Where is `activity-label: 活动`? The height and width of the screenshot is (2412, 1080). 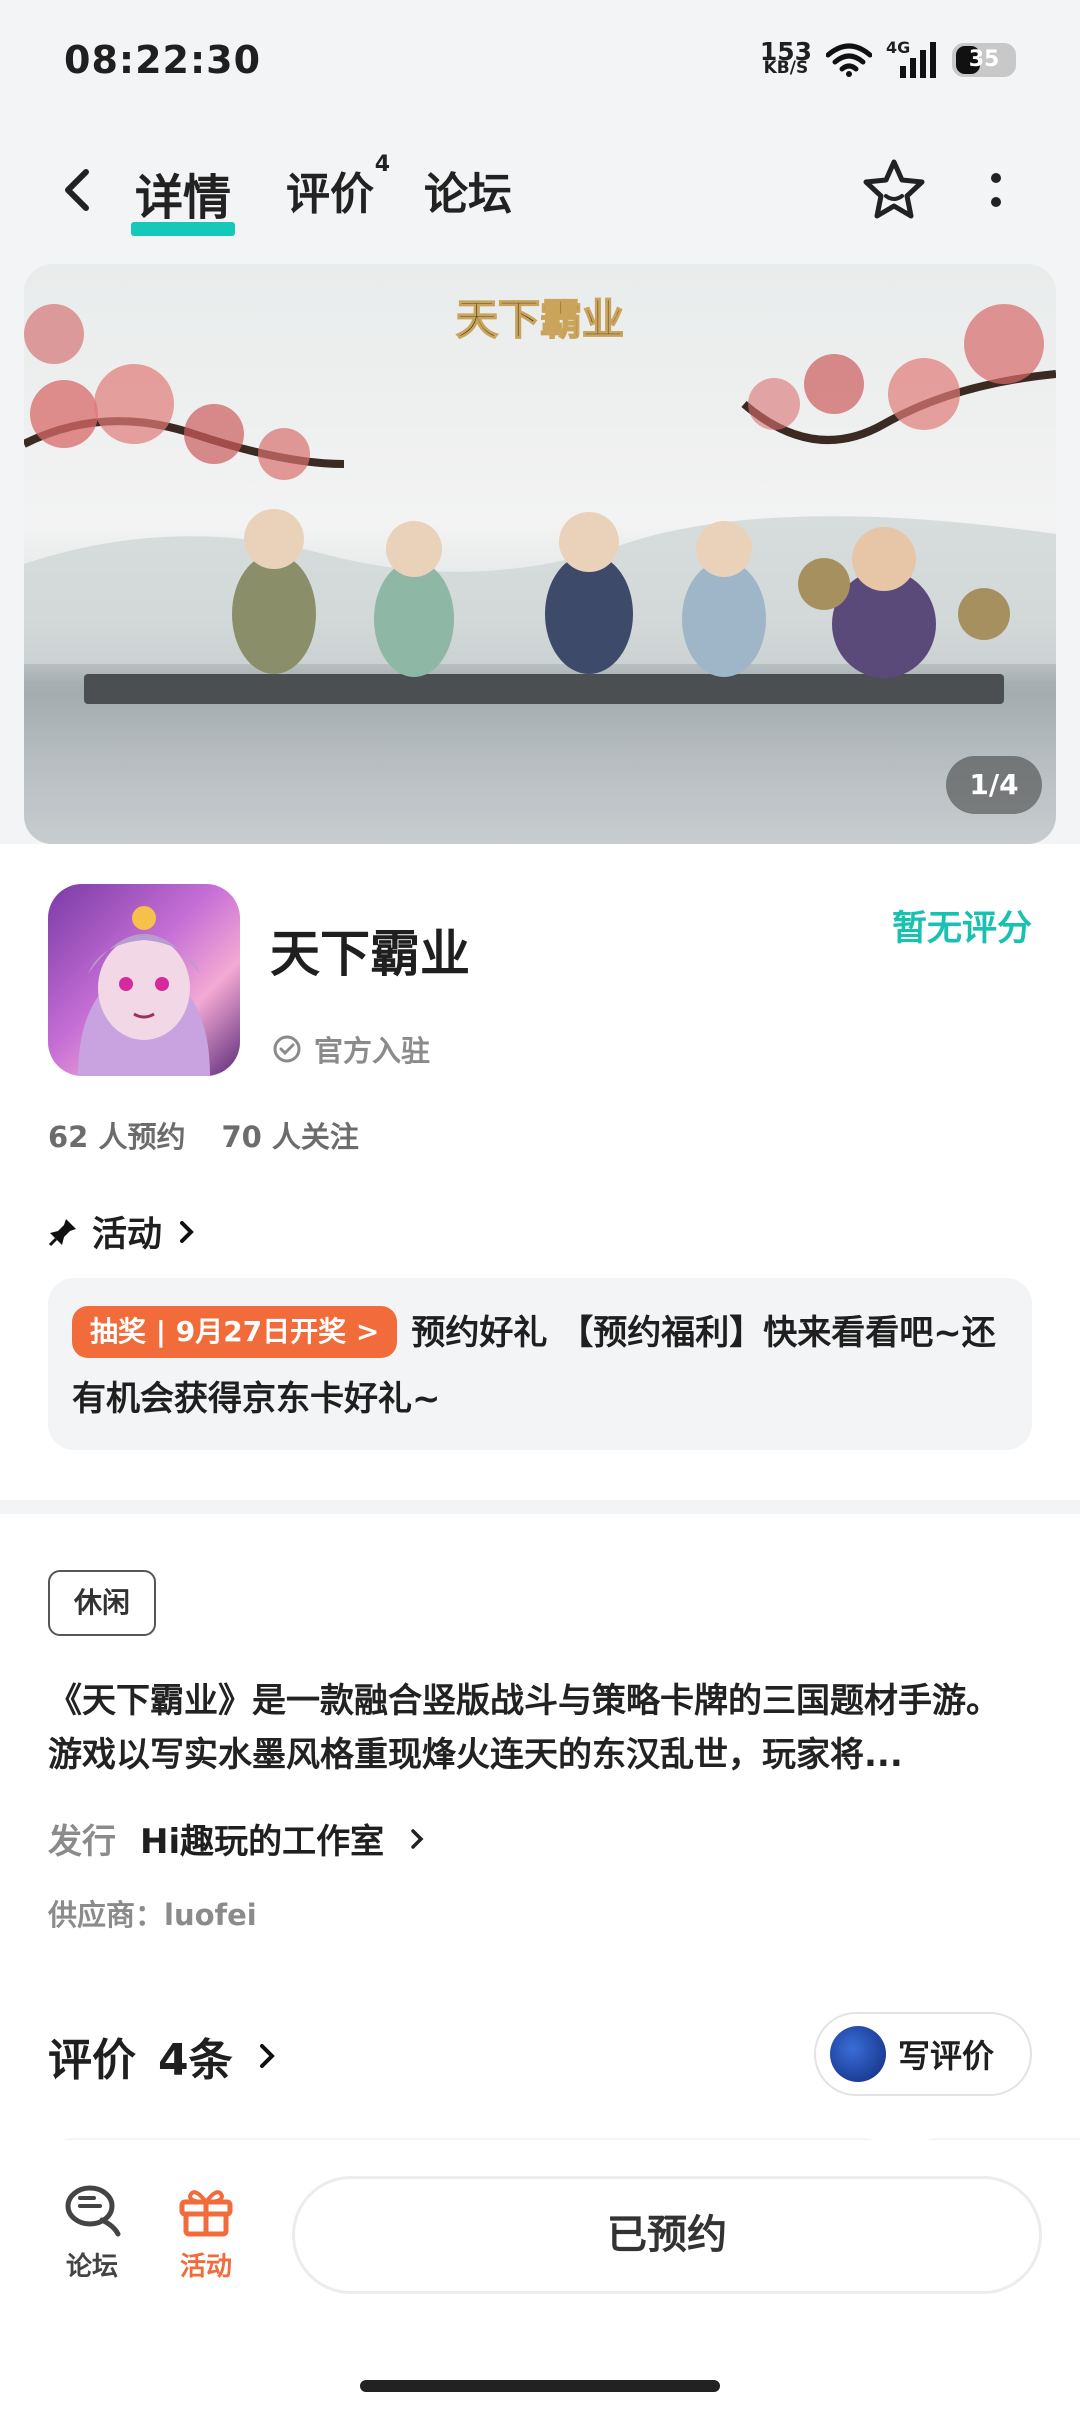 activity-label: 活动 is located at coordinates (205, 2267).